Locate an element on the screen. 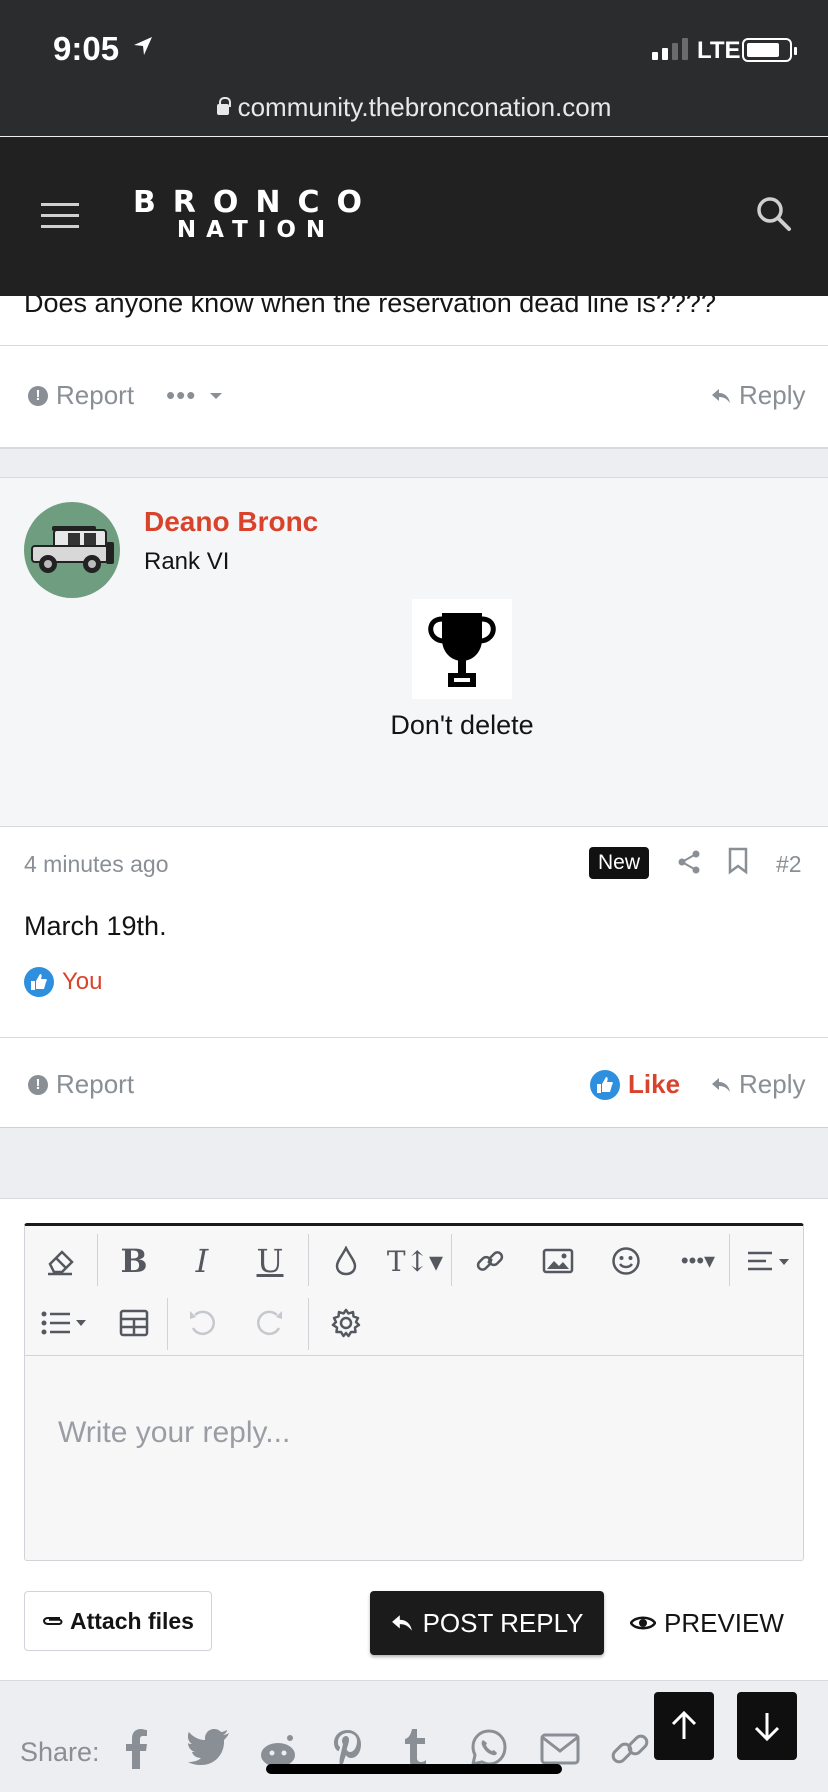  tumblr-icon is located at coordinates (415, 1749).